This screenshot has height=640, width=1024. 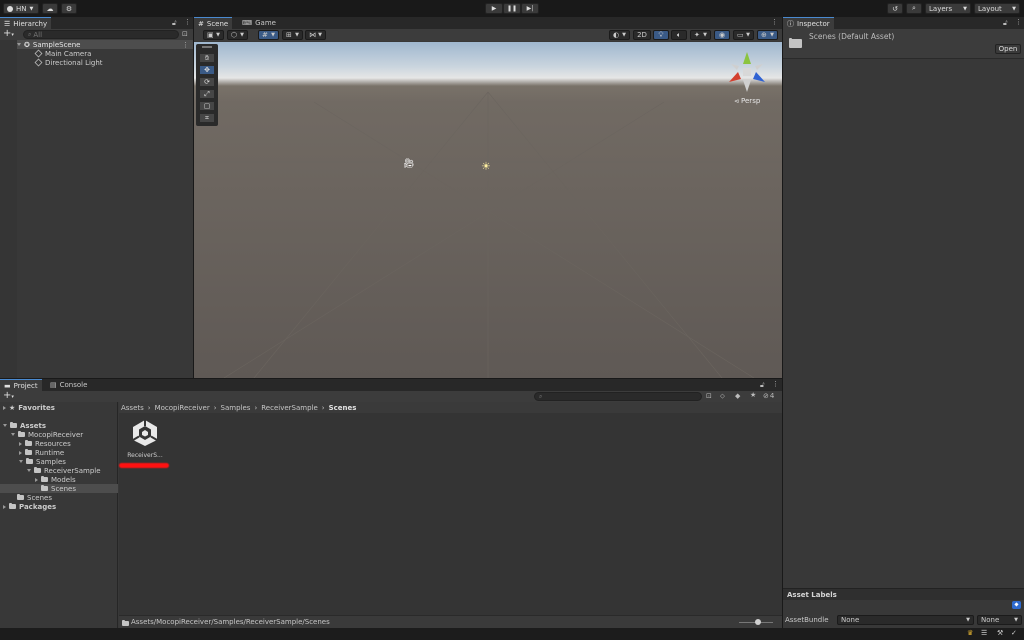 What do you see at coordinates (50, 8) in the screenshot?
I see `cloud-button: ☁` at bounding box center [50, 8].